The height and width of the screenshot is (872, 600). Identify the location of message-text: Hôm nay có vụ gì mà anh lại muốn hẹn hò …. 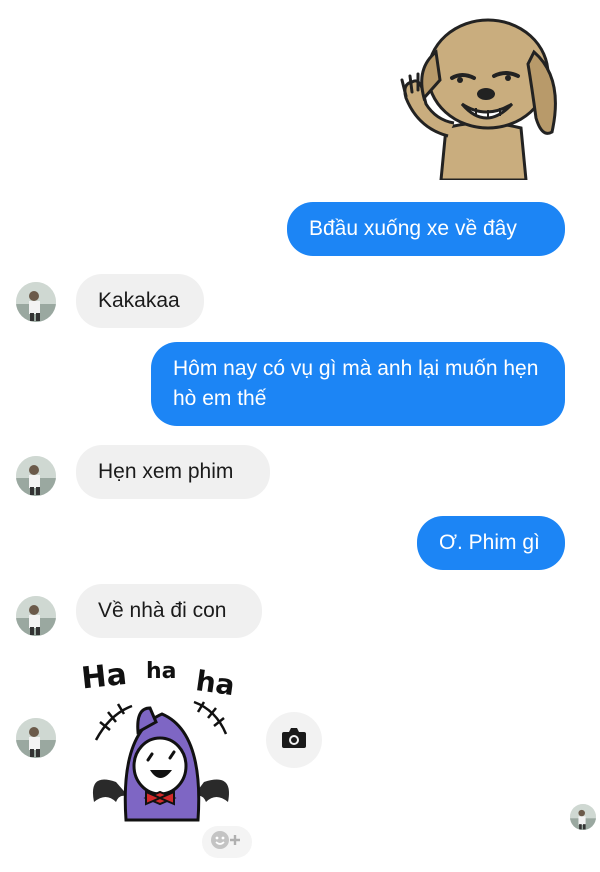
(356, 383).